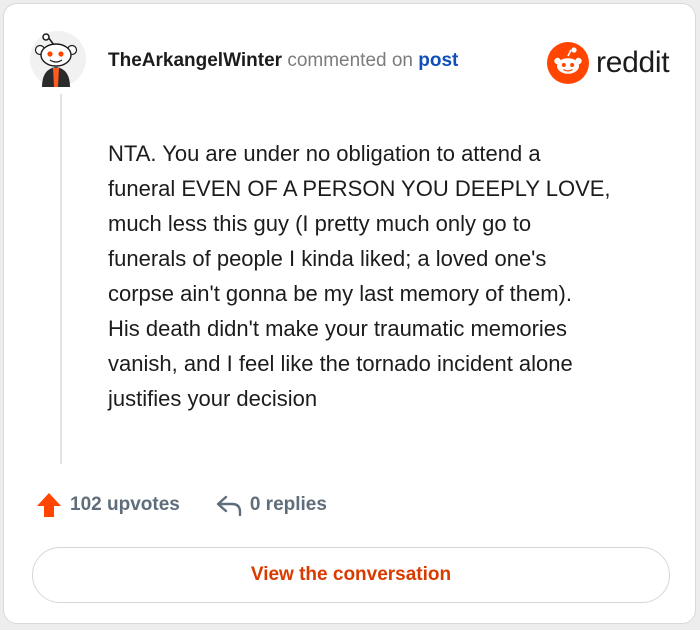 Image resolution: width=700 pixels, height=630 pixels. I want to click on reply-count: 0 replies, so click(288, 504).